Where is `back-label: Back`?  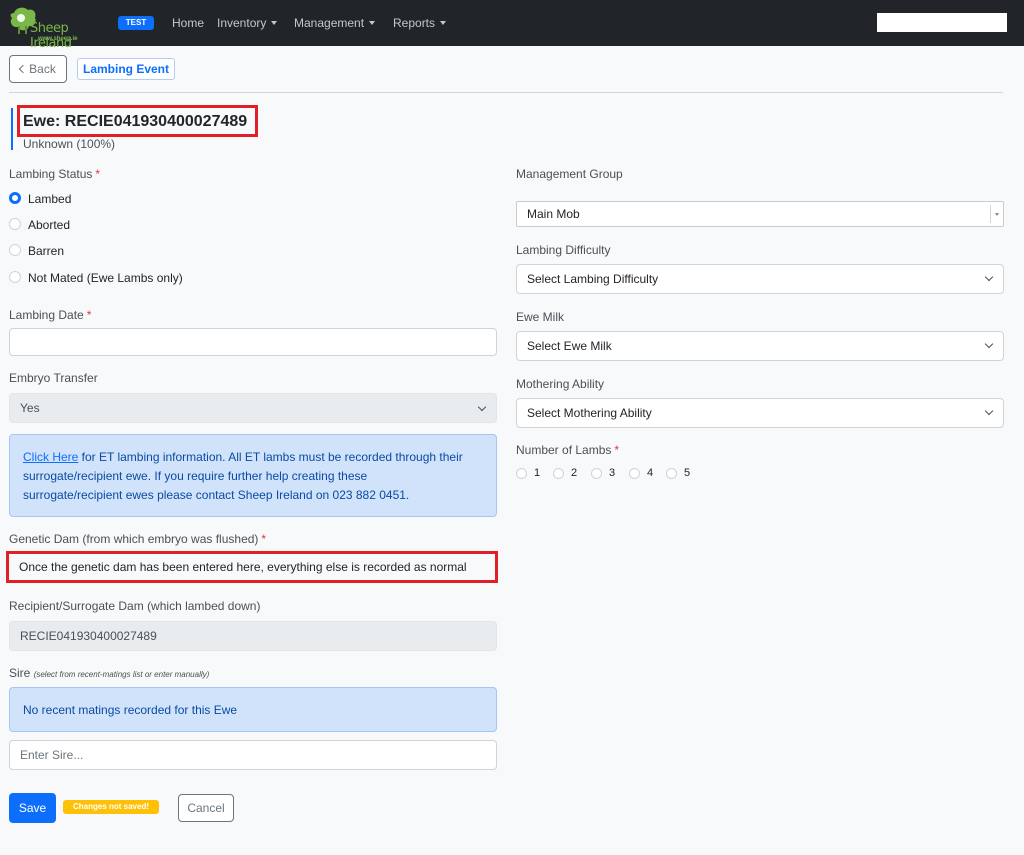 back-label: Back is located at coordinates (42, 69).